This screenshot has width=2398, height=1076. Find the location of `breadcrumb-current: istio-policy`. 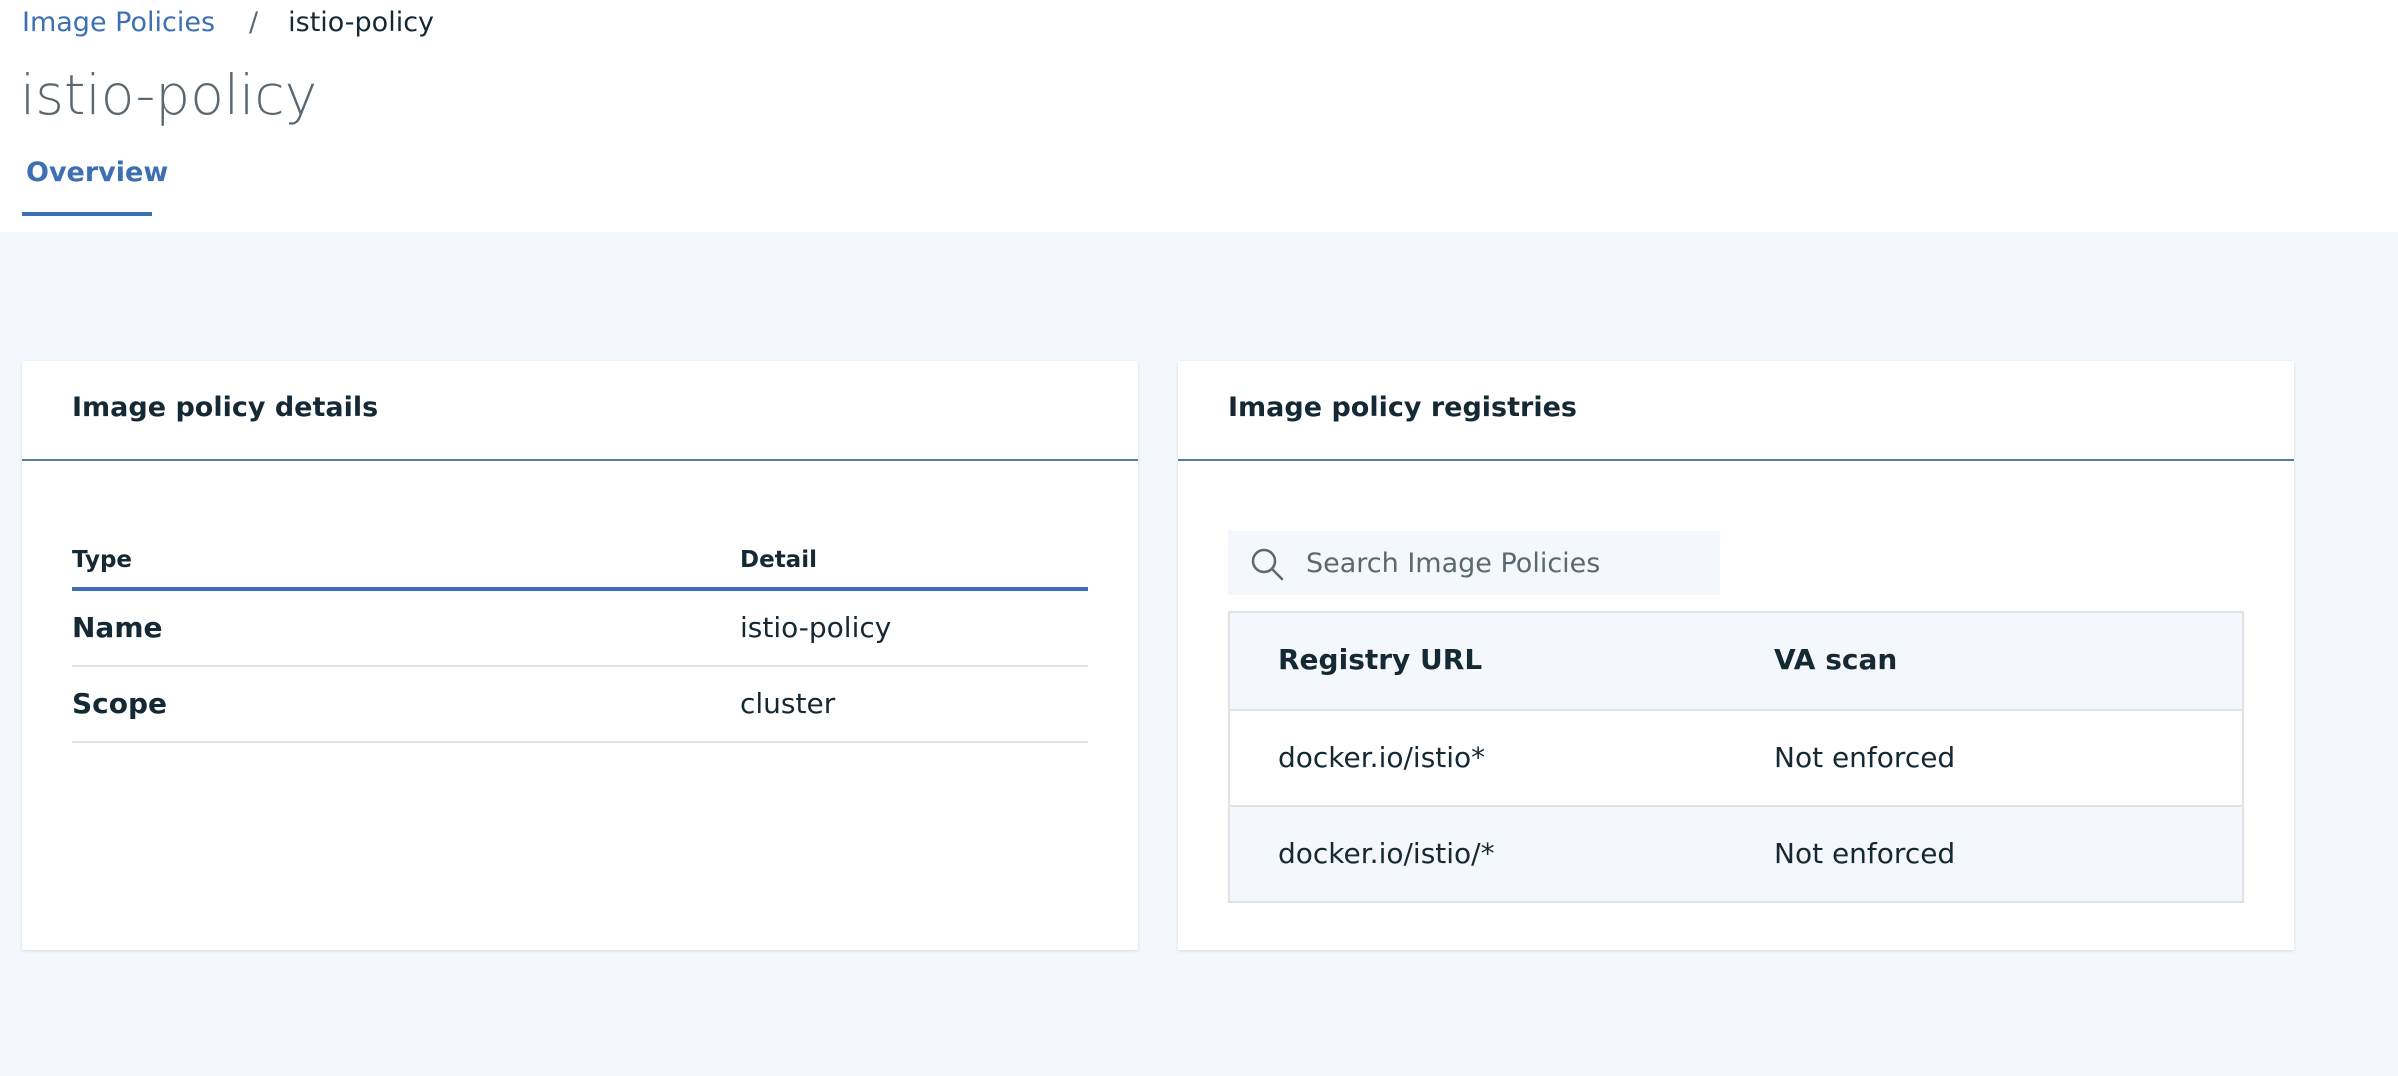

breadcrumb-current: istio-policy is located at coordinates (361, 22).